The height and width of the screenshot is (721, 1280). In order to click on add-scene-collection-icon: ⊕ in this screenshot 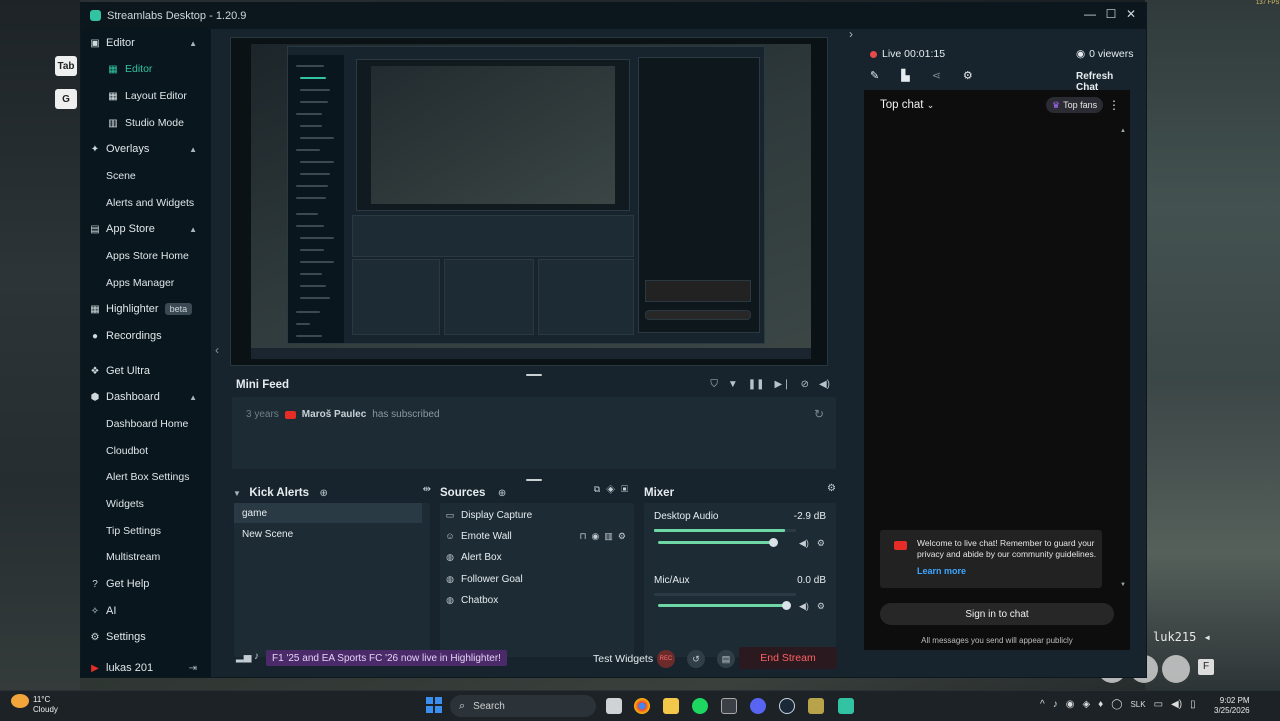, I will do `click(323, 493)`.